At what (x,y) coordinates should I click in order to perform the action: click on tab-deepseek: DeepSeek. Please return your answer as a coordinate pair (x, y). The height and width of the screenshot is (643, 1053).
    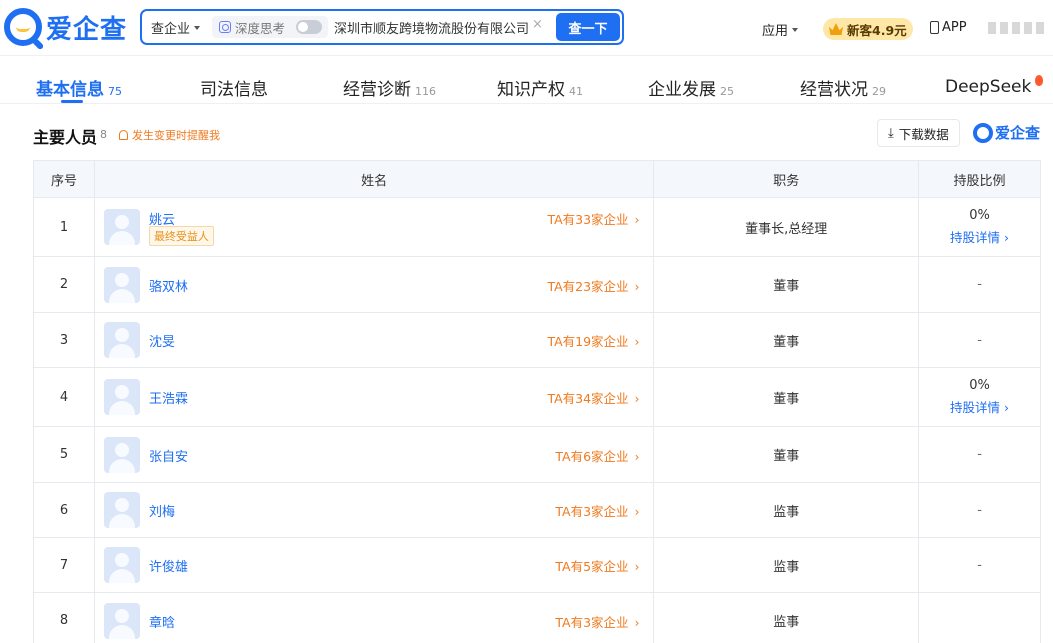
    Looking at the image, I should click on (994, 86).